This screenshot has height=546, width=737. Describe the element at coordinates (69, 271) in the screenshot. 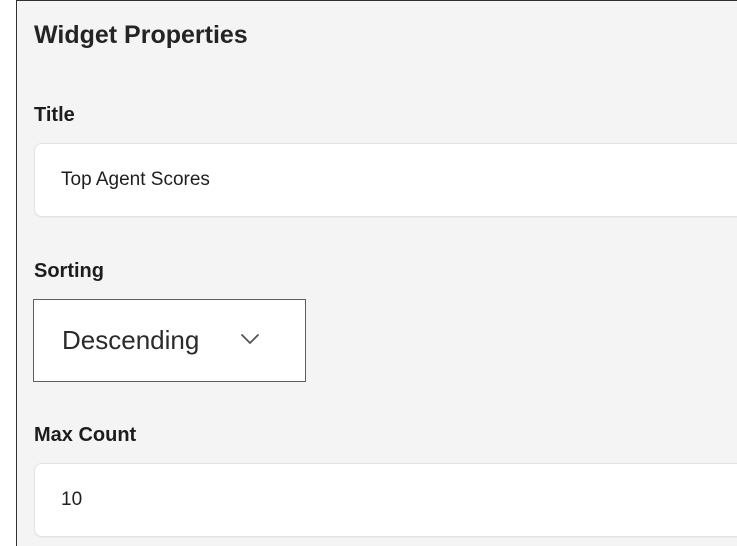

I see `sorting-field-label: Sorting` at that location.